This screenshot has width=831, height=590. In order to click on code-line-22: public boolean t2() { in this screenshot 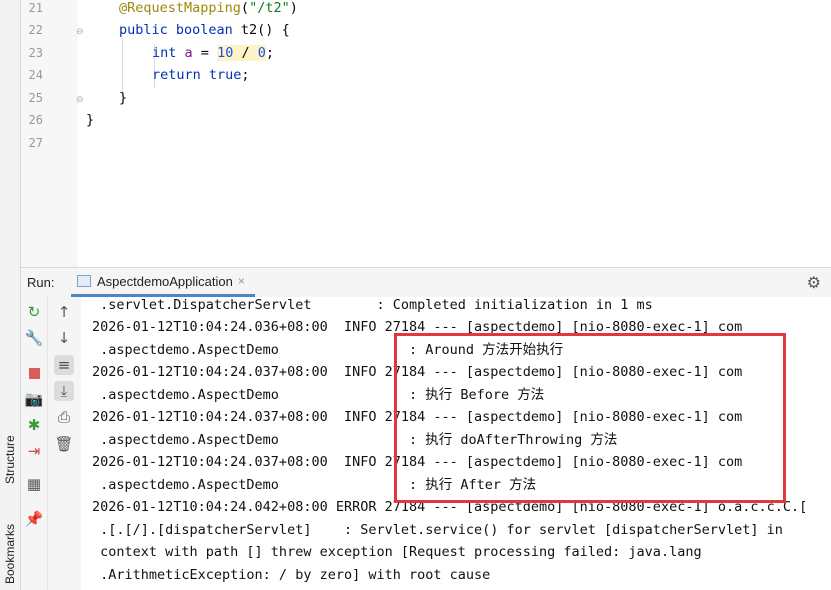, I will do `click(204, 30)`.